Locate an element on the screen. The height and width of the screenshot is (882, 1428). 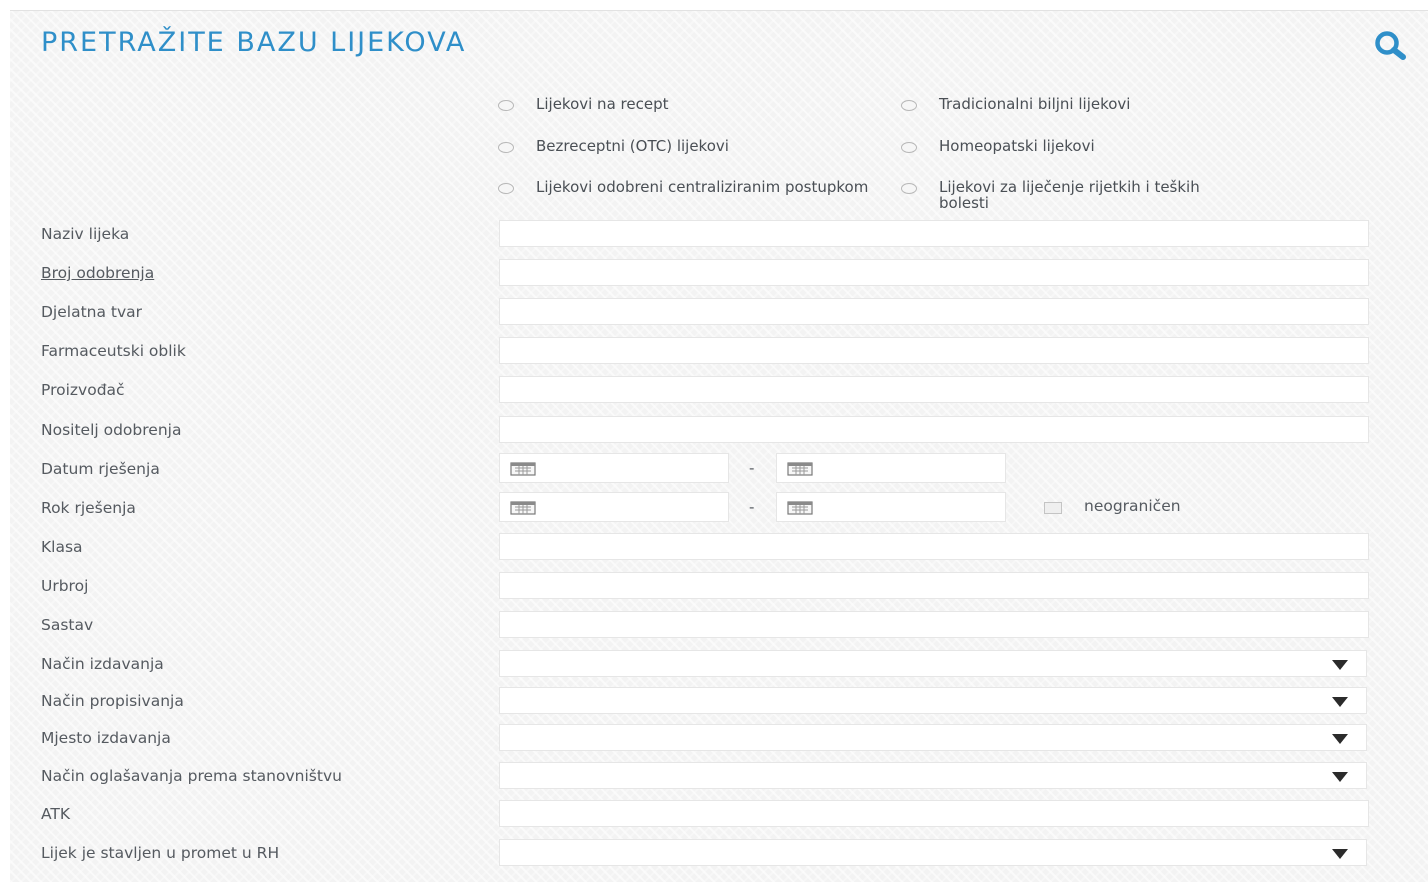
neogranicen-label: neograničen is located at coordinates (1132, 506).